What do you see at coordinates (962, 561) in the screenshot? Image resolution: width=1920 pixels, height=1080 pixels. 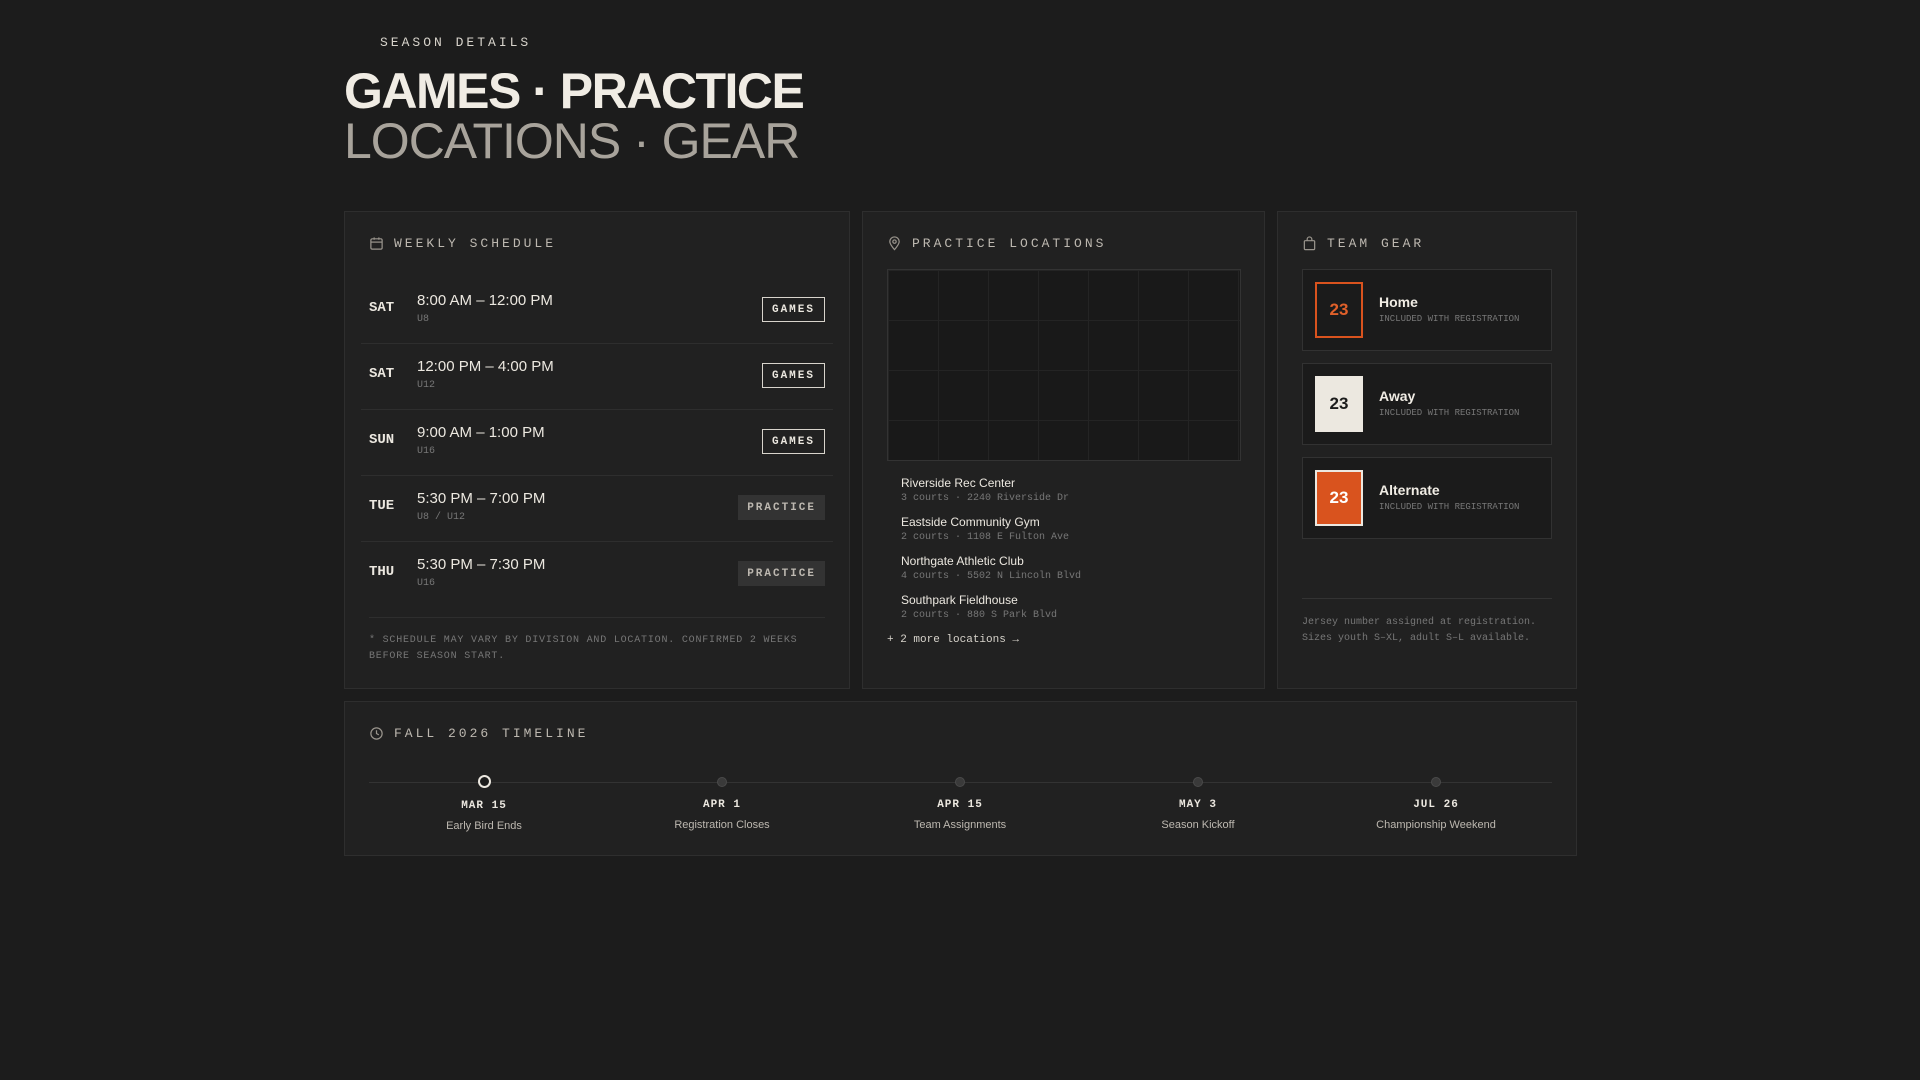 I see `location-name: Northgate Athletic Club` at bounding box center [962, 561].